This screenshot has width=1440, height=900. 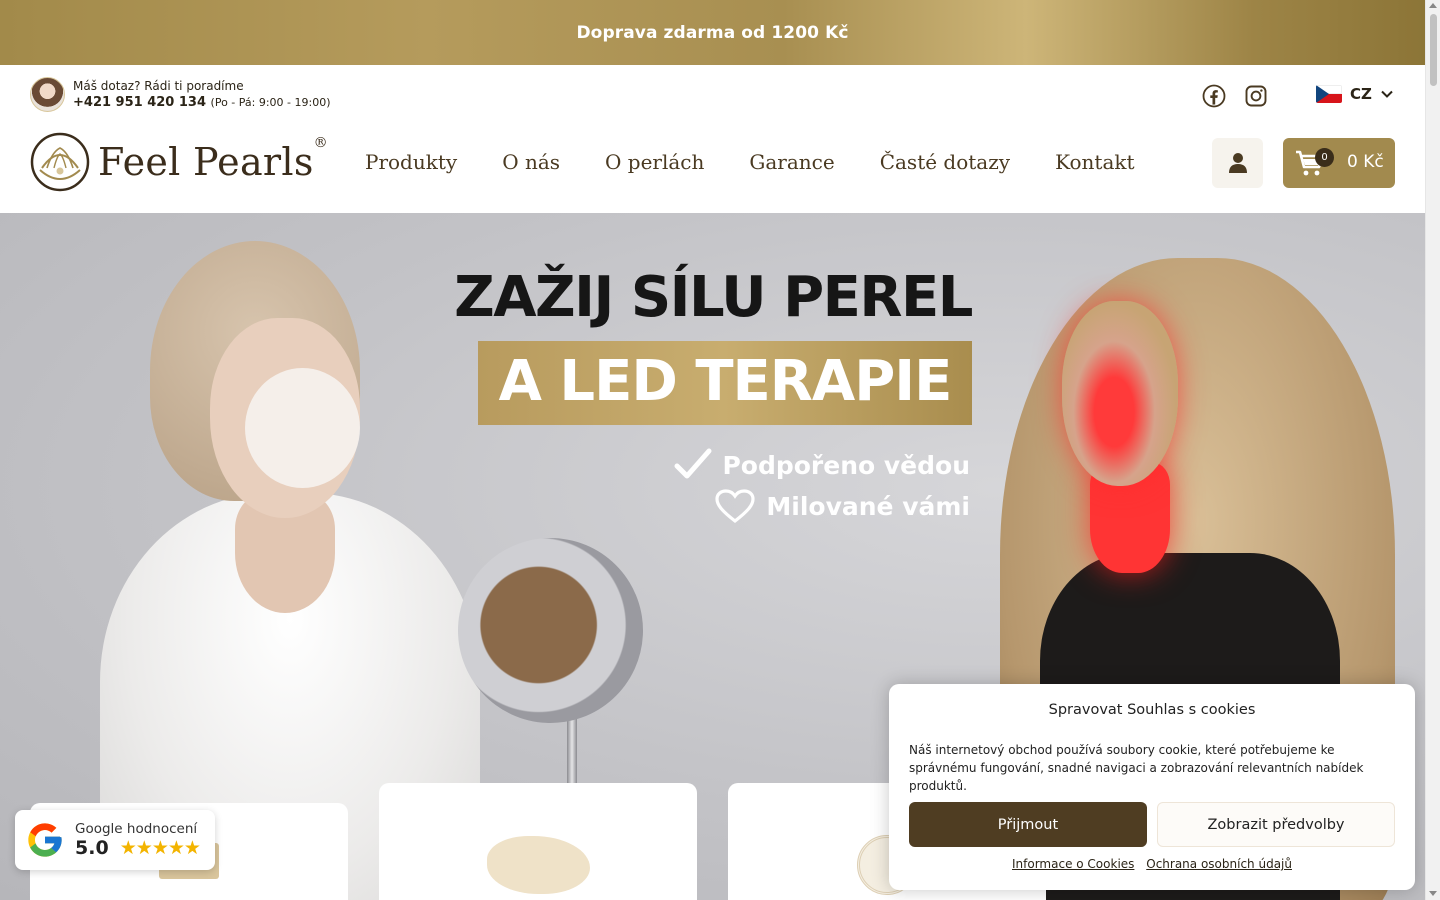 I want to click on nav-item-caste-dotazy: Časté dotazy, so click(x=945, y=162).